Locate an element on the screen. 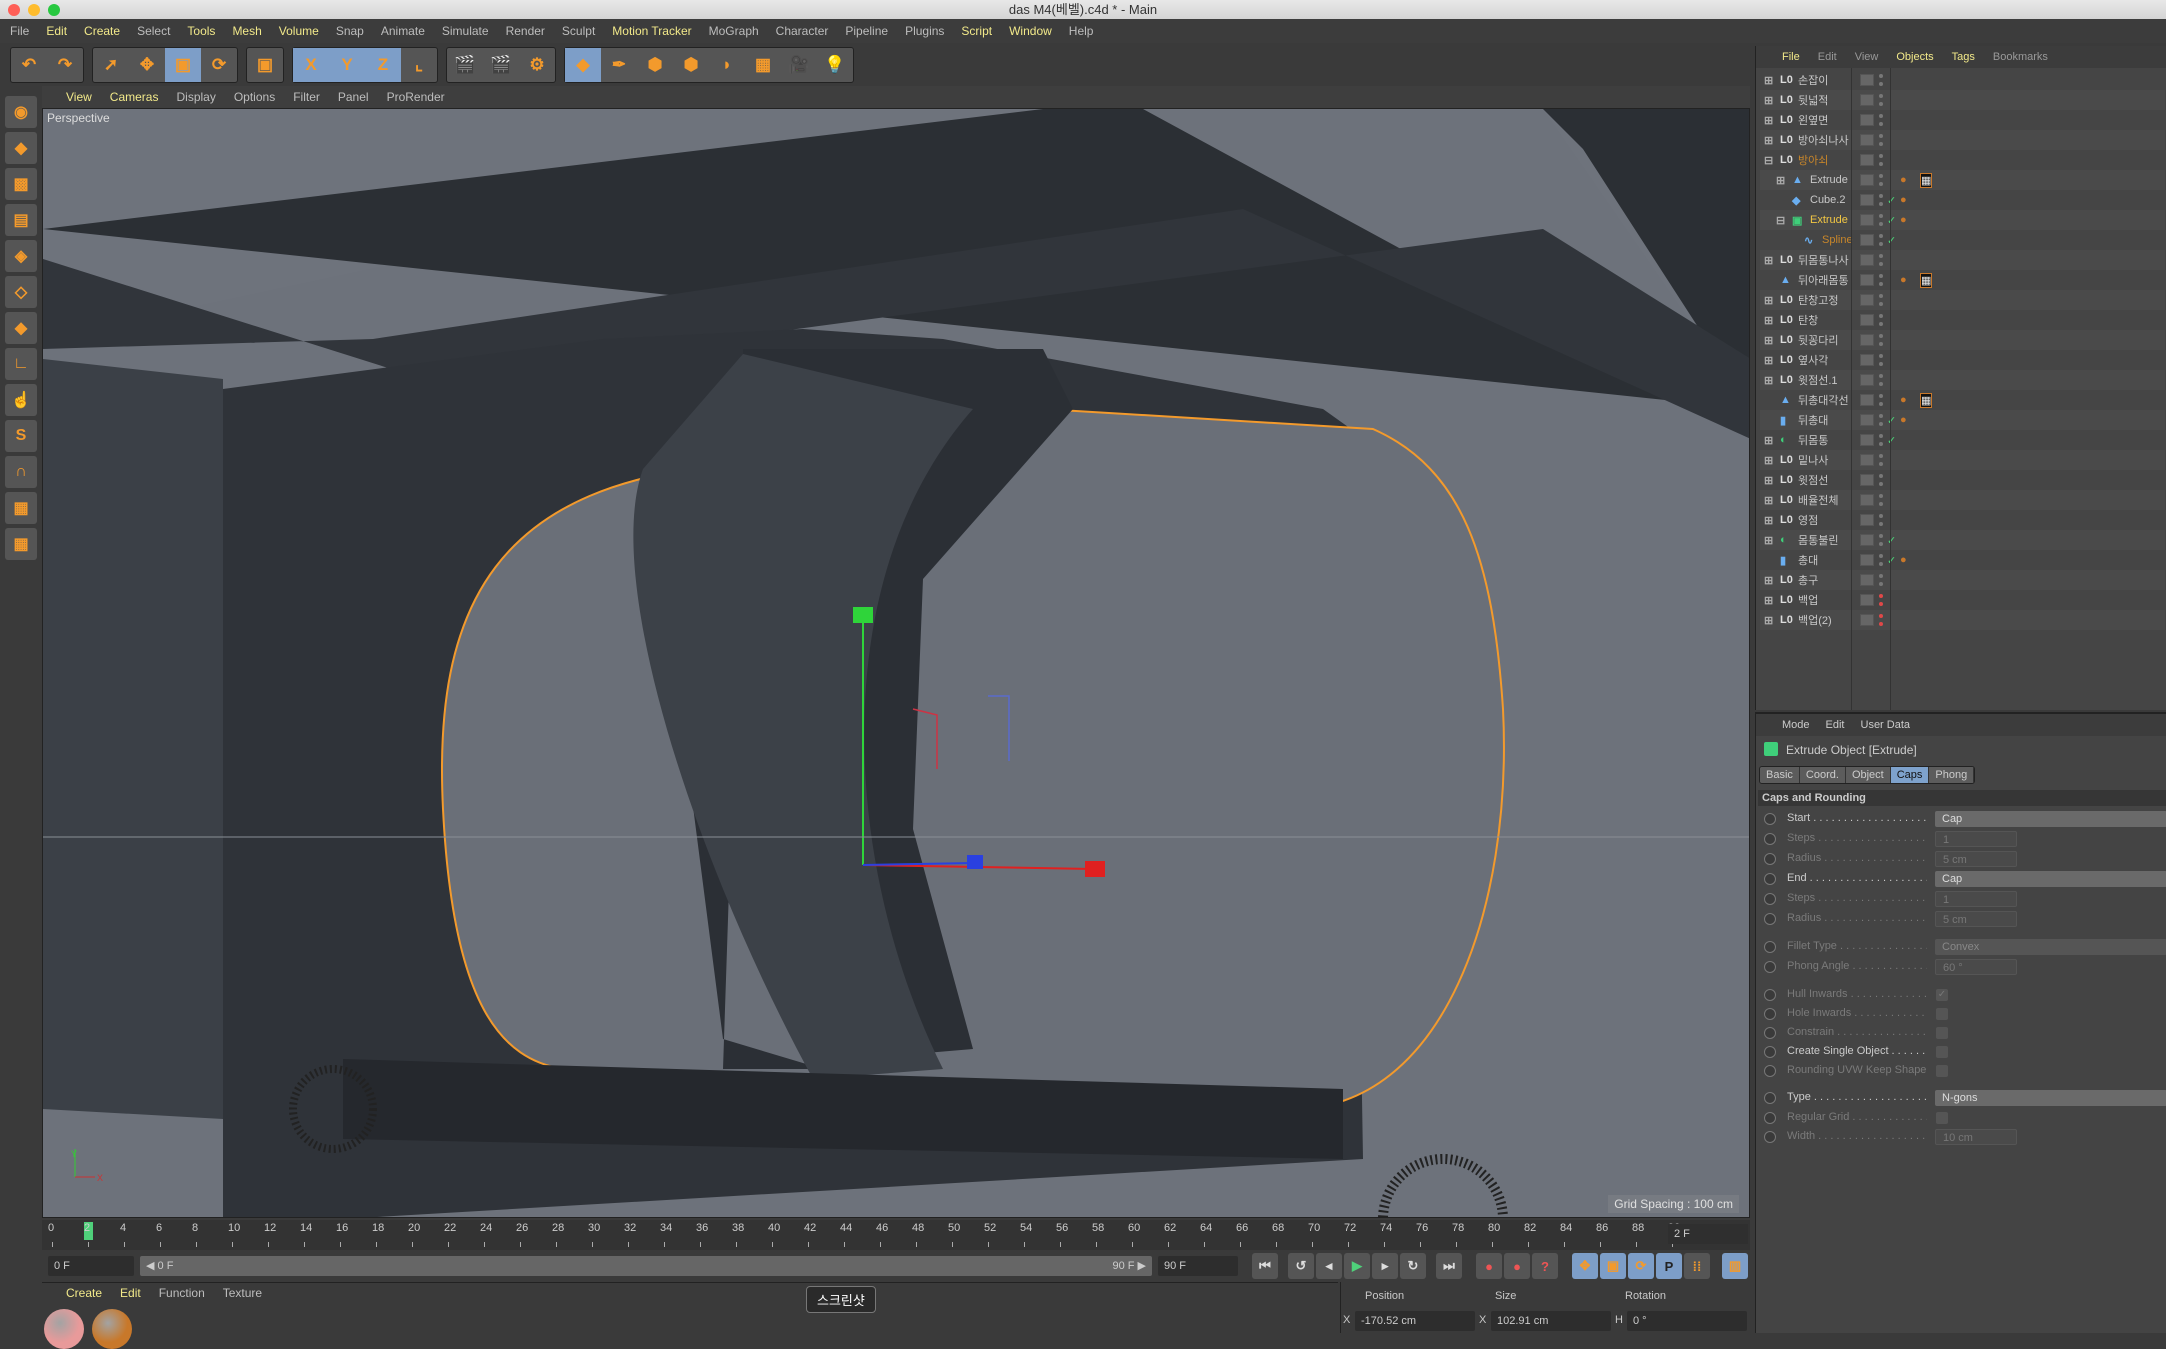 The height and width of the screenshot is (1349, 2166). go-to-end-button: ⏭ is located at coordinates (1449, 1266).